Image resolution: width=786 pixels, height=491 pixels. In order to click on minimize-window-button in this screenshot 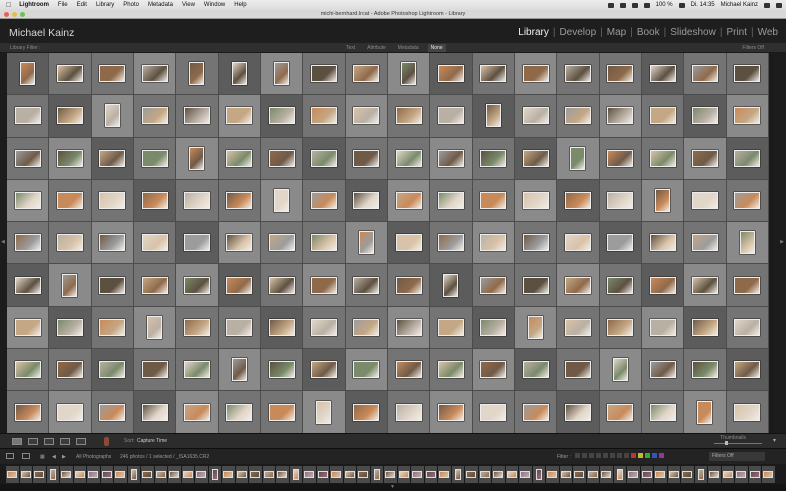, I will do `click(14, 14)`.